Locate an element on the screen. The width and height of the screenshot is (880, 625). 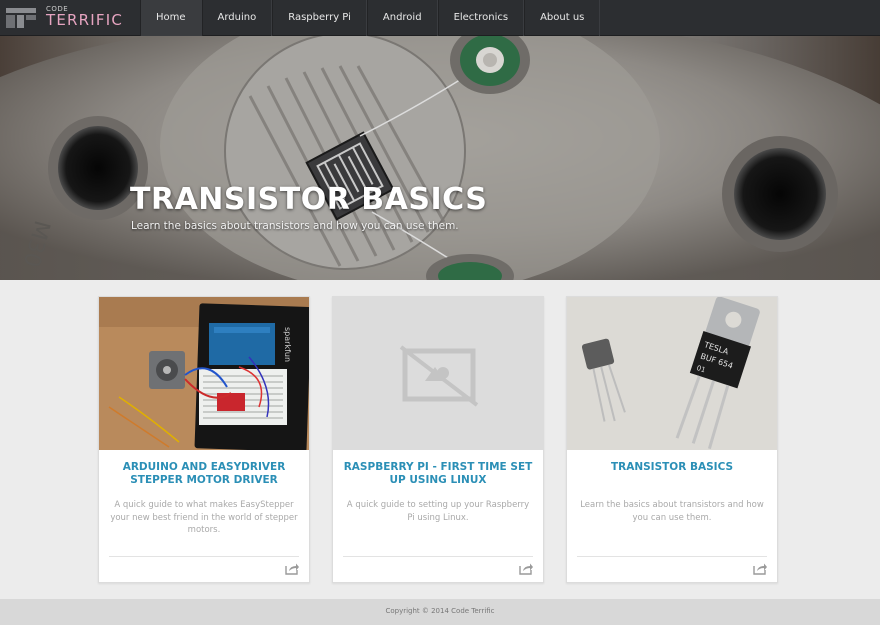
nav-item-electronics: Electronics is located at coordinates (481, 18).